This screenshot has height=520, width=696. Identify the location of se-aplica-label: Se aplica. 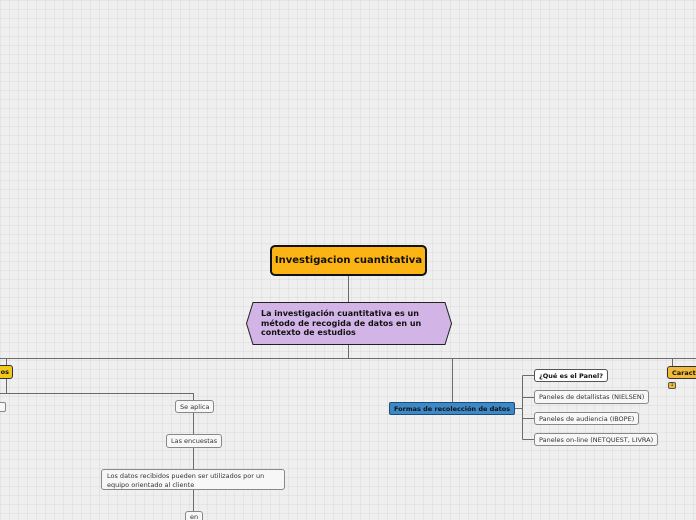
(195, 406).